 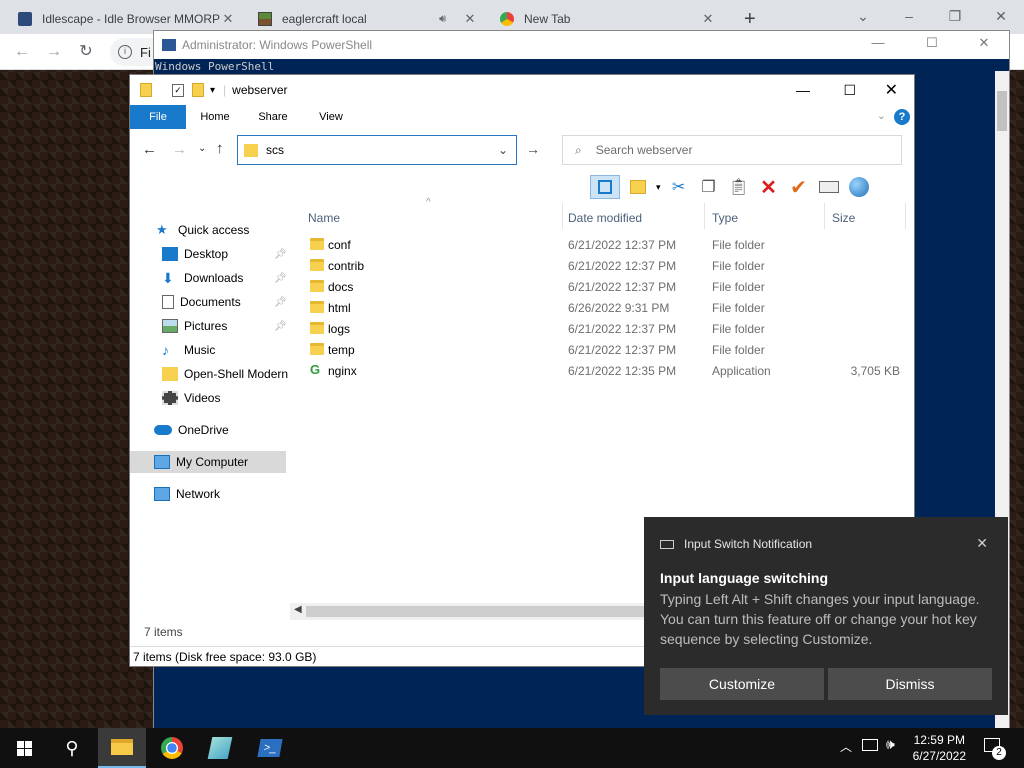 I want to click on sidebar-item-videos: Videos, so click(x=191, y=398).